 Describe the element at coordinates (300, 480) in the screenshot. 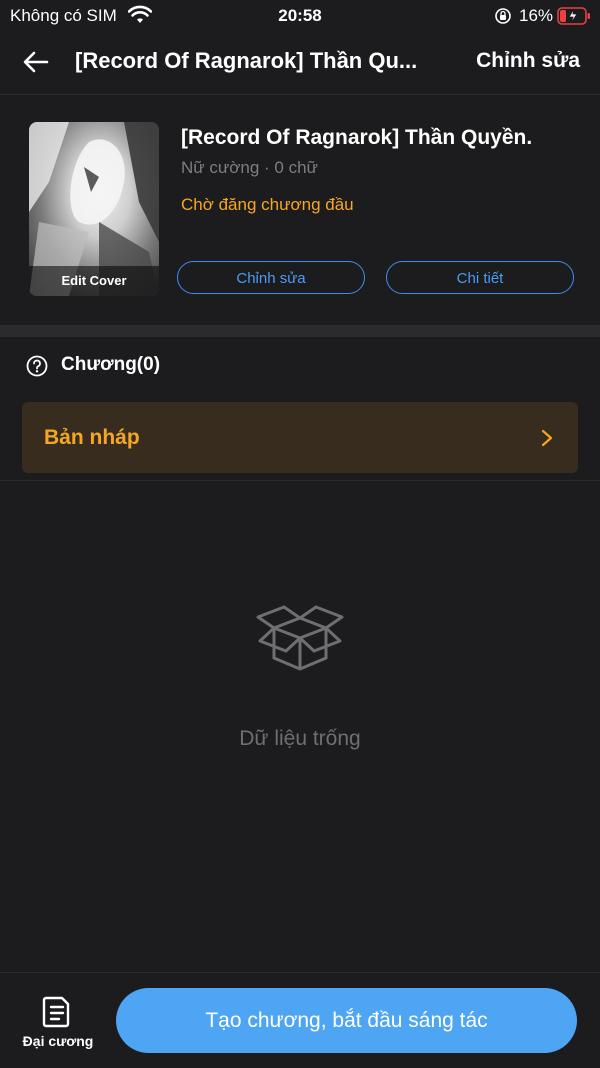

I see `divider-line` at that location.